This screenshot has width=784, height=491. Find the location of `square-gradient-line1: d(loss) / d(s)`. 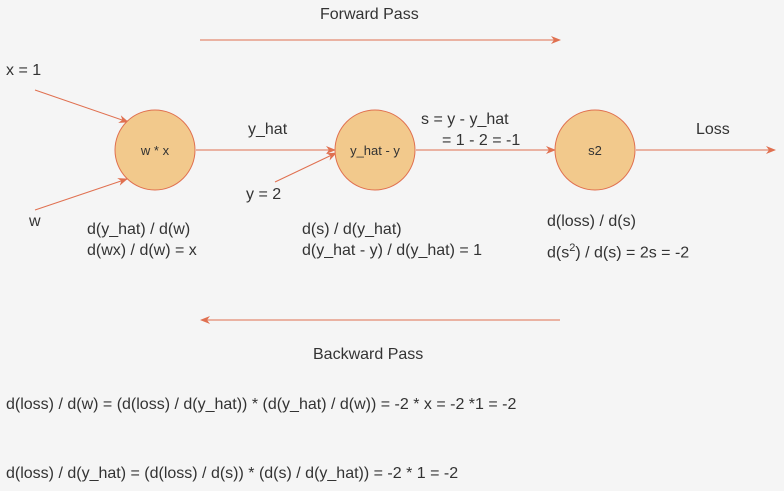

square-gradient-line1: d(loss) / d(s) is located at coordinates (591, 221).